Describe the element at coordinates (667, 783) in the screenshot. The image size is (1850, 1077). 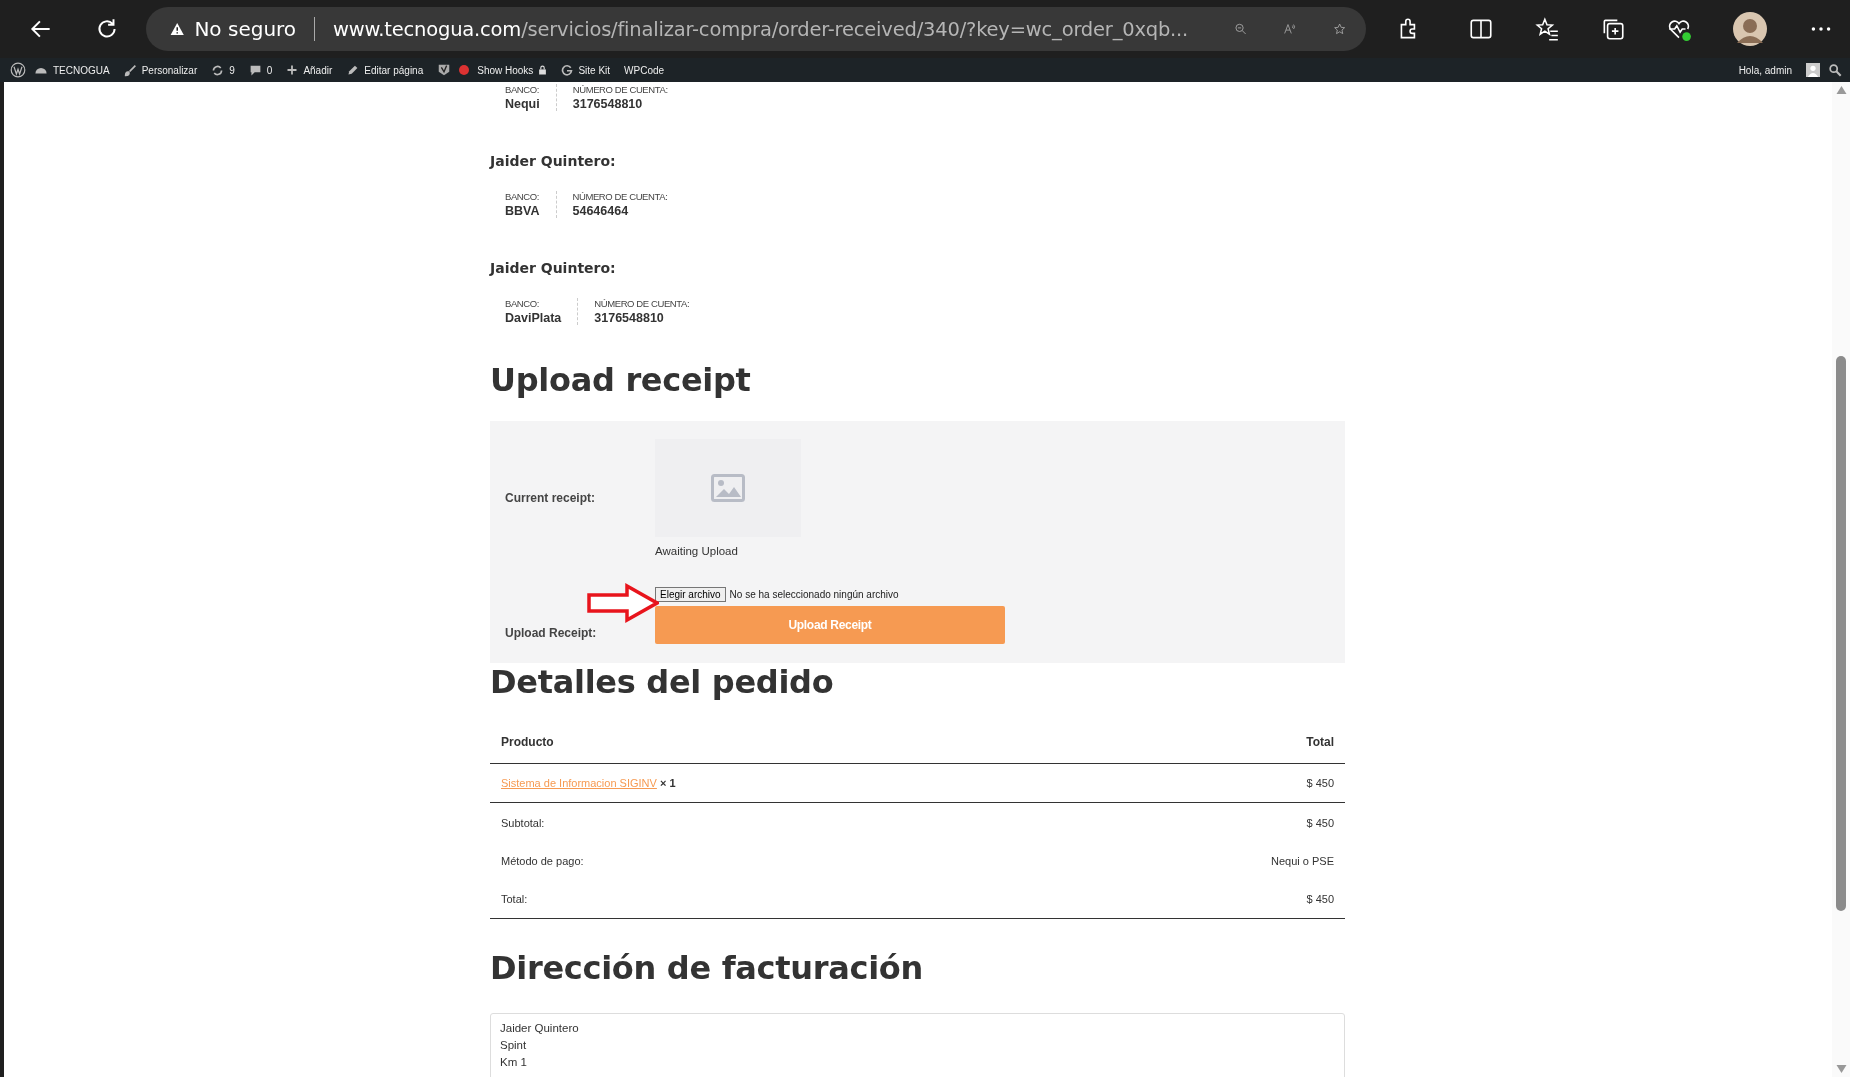
I see `product-quantity: × 1` at that location.